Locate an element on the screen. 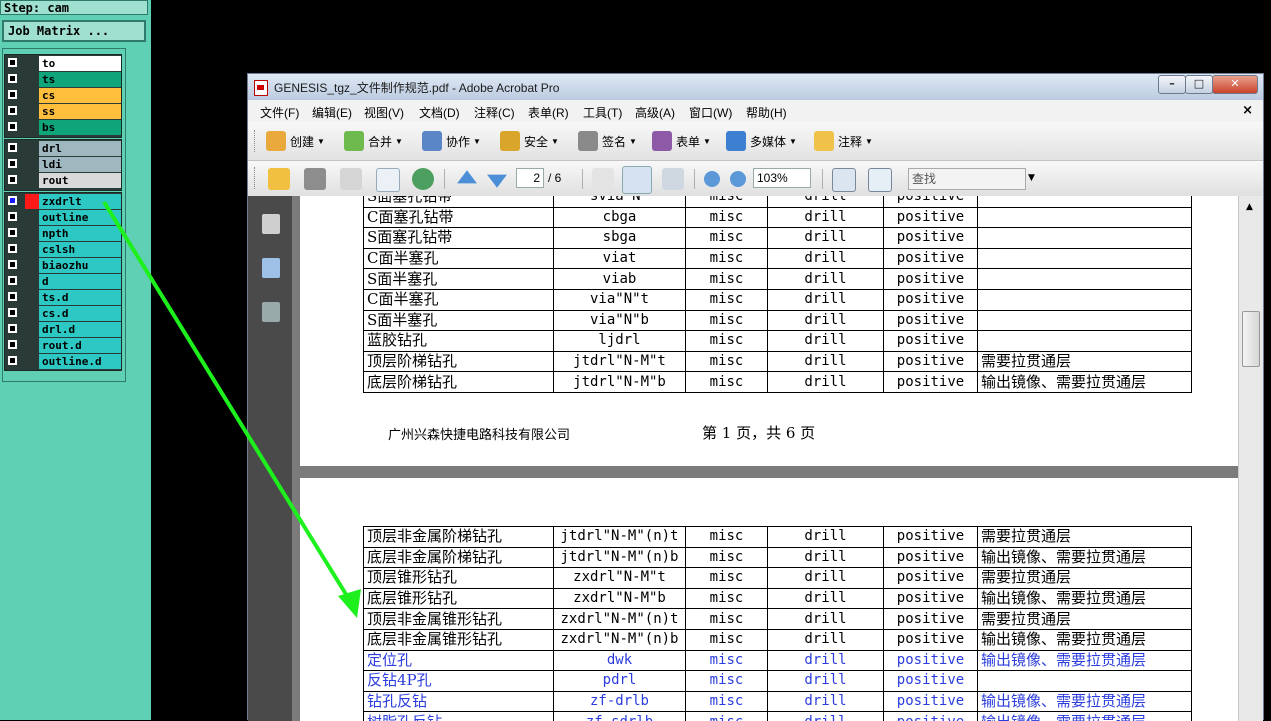 The image size is (1271, 721). vertical-scrollbar: ▲ is located at coordinates (1250, 458).